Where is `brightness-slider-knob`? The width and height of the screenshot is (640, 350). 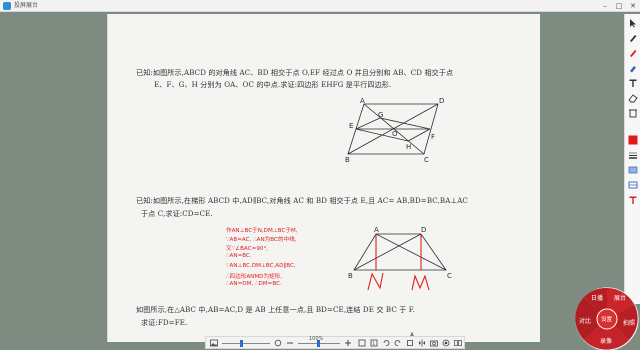
brightness-slider-knob is located at coordinates (241, 343).